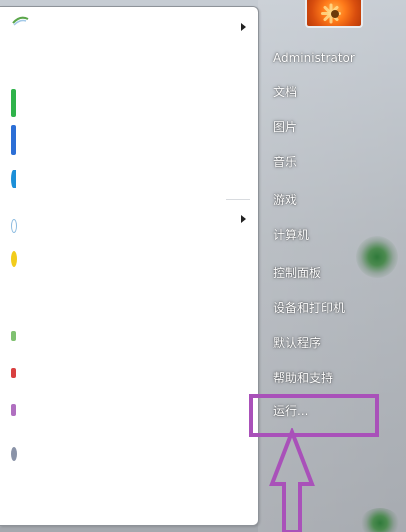  What do you see at coordinates (285, 92) in the screenshot?
I see `menu-item-documents: 文档` at bounding box center [285, 92].